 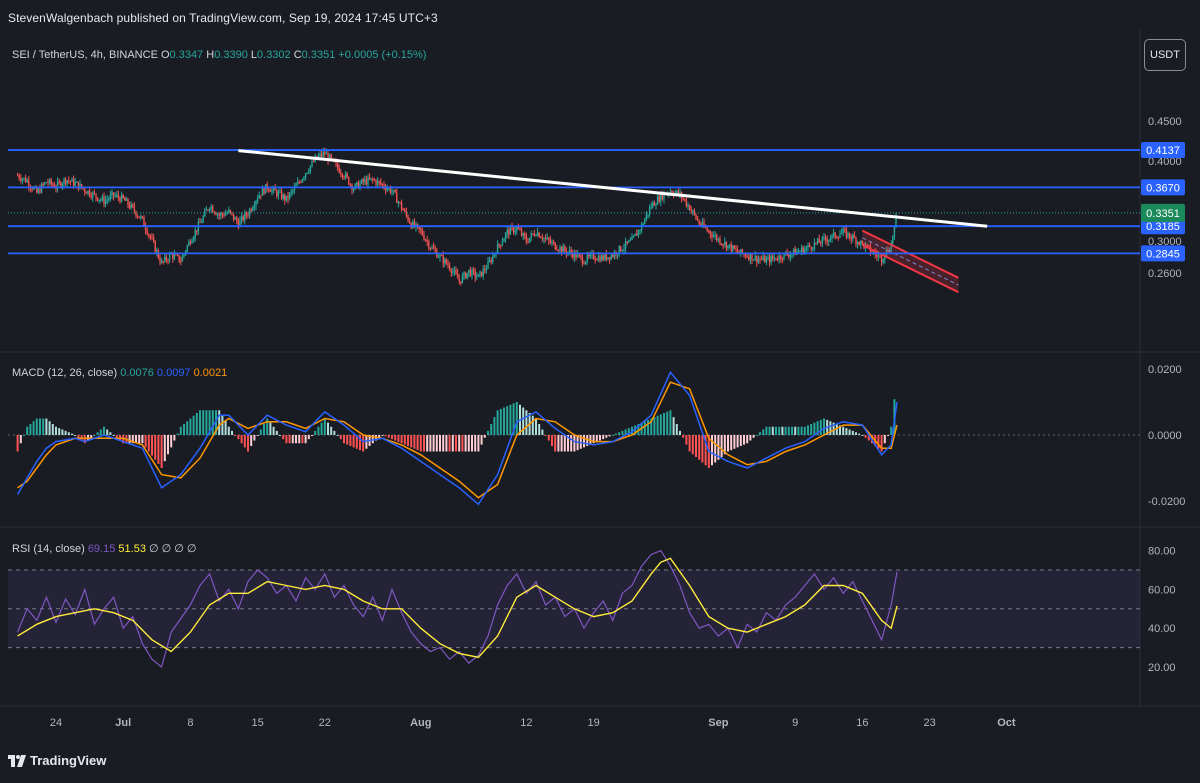 I want to click on rsi-title: RSI (14, close), so click(x=50, y=549).